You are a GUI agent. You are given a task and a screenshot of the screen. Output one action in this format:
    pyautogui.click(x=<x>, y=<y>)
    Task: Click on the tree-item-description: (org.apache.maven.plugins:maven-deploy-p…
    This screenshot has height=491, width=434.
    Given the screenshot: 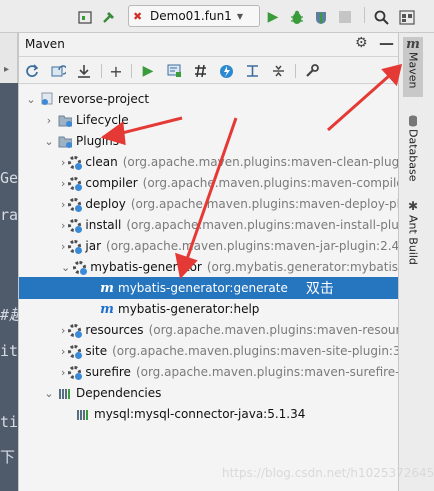 What is the action you would take?
    pyautogui.click(x=264, y=204)
    